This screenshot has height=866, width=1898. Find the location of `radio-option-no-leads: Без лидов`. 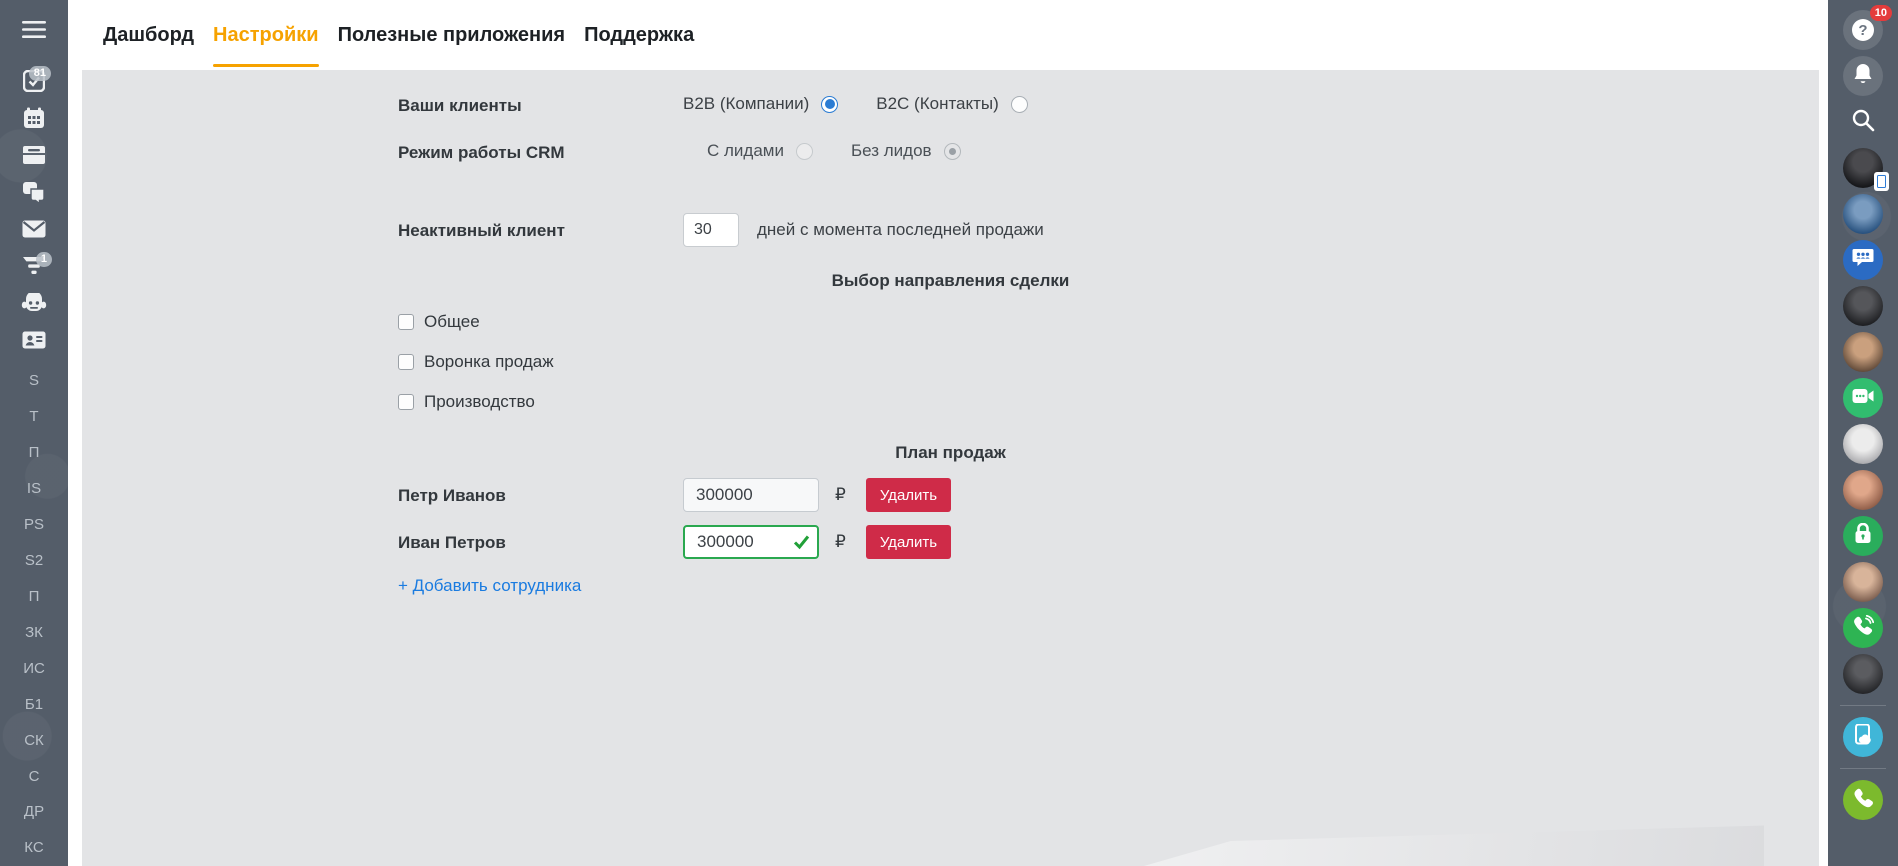

radio-option-no-leads: Без лидов is located at coordinates (906, 151).